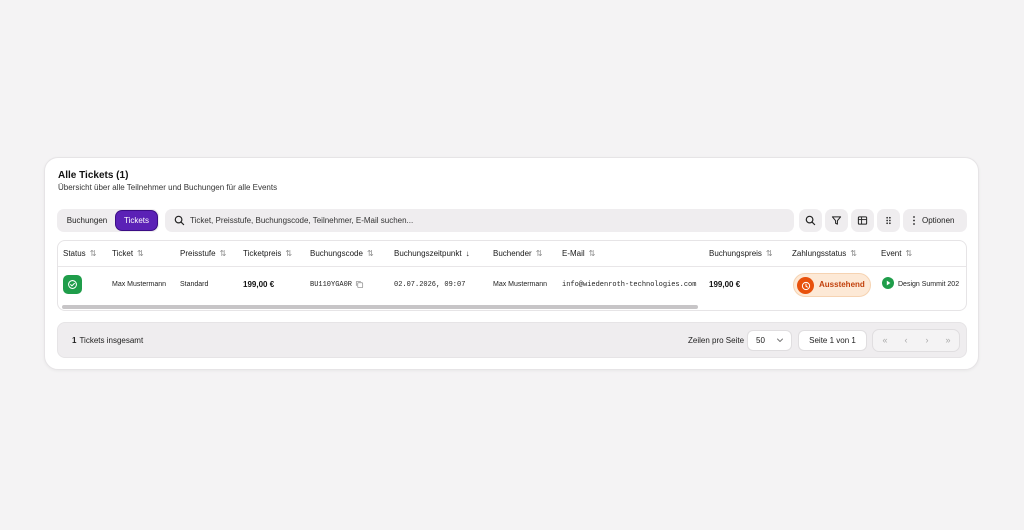 The image size is (1024, 530). I want to click on booking-code: BU110YGA0R, so click(331, 285).